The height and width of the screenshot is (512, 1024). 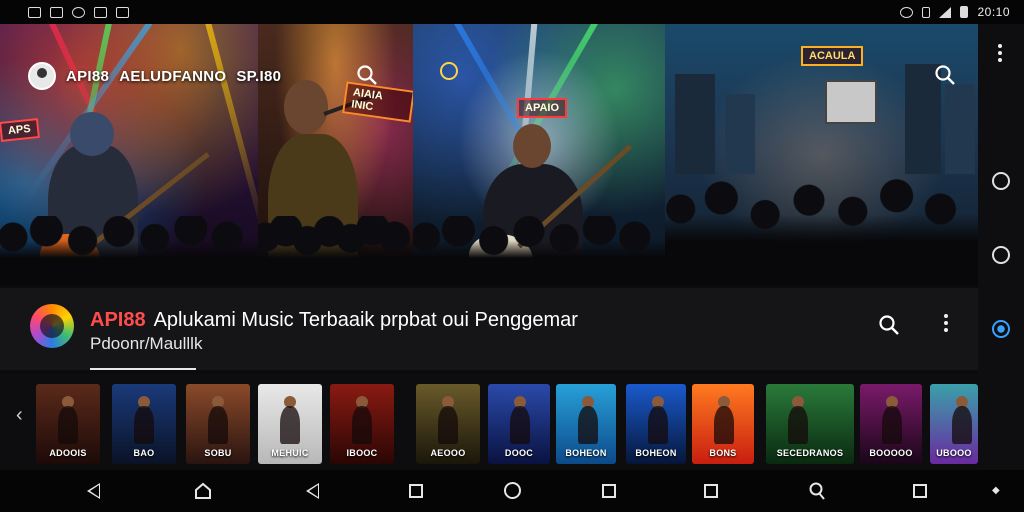 What do you see at coordinates (52, 326) in the screenshot?
I see `app-logo` at bounding box center [52, 326].